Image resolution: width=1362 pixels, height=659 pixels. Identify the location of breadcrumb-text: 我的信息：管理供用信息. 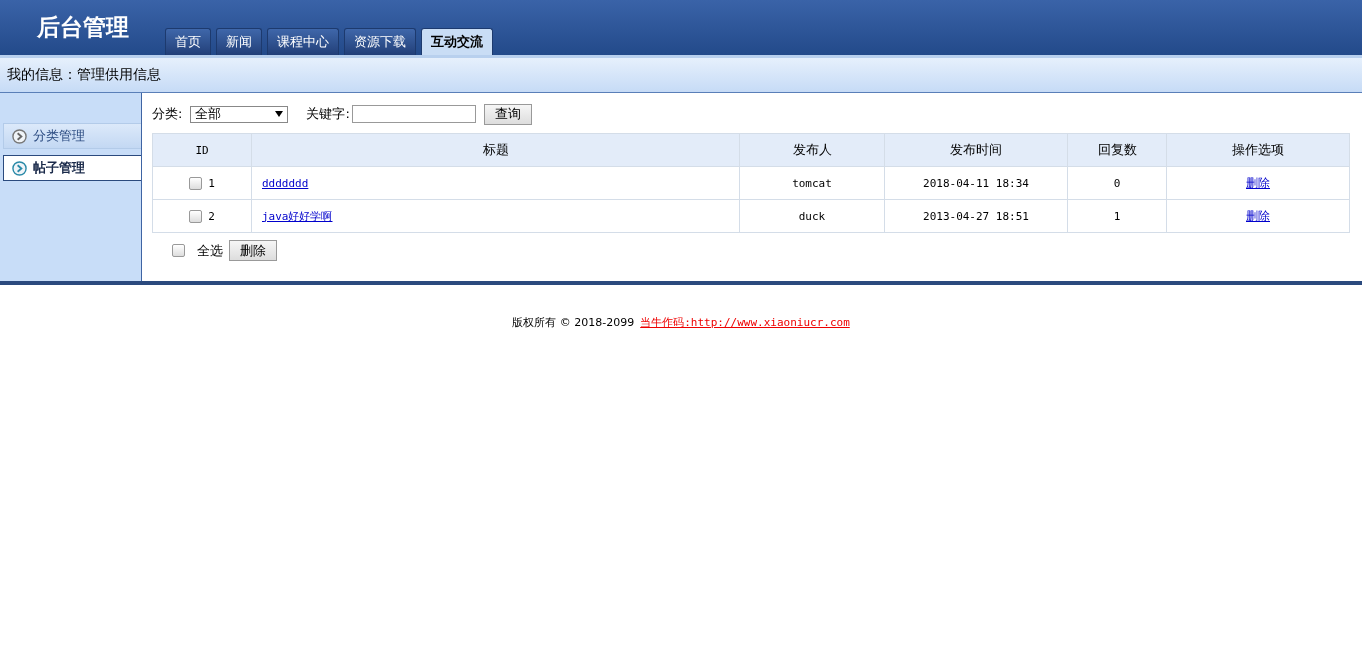
(84, 75).